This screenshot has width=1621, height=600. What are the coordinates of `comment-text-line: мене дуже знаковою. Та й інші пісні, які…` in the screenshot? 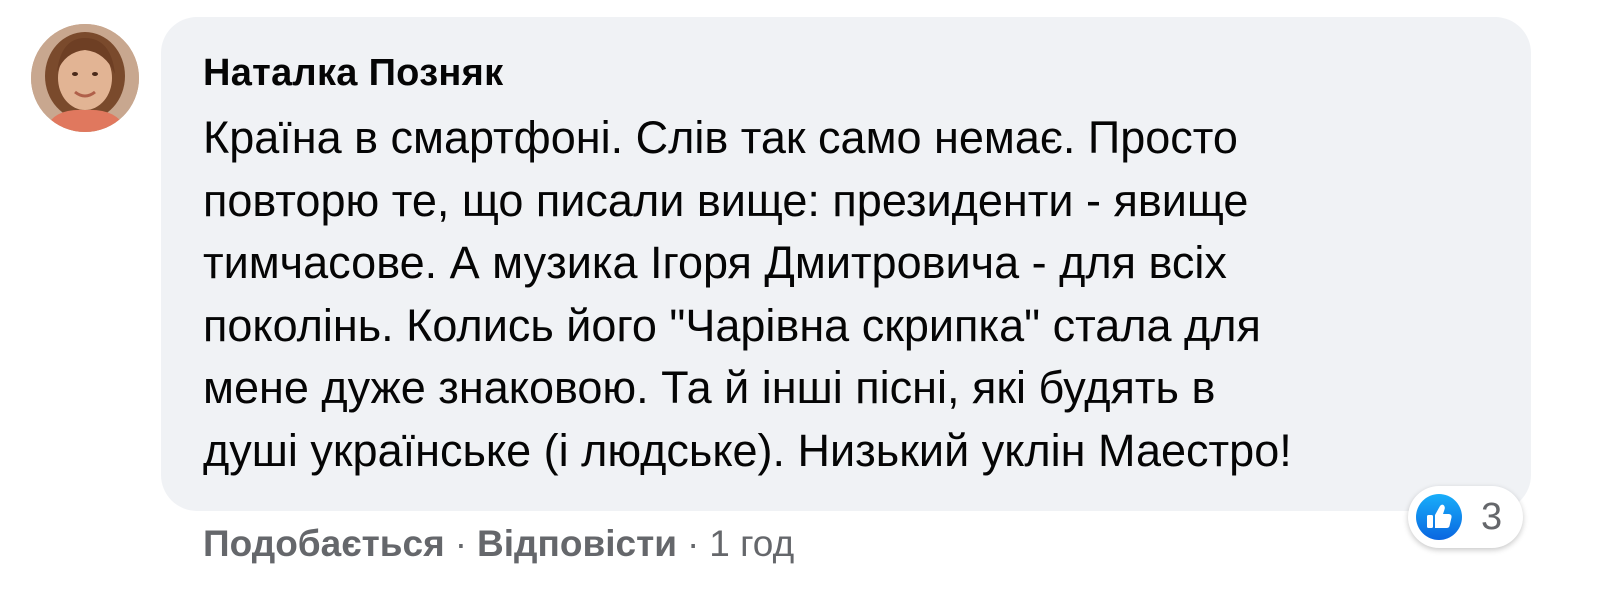 It's located at (709, 387).